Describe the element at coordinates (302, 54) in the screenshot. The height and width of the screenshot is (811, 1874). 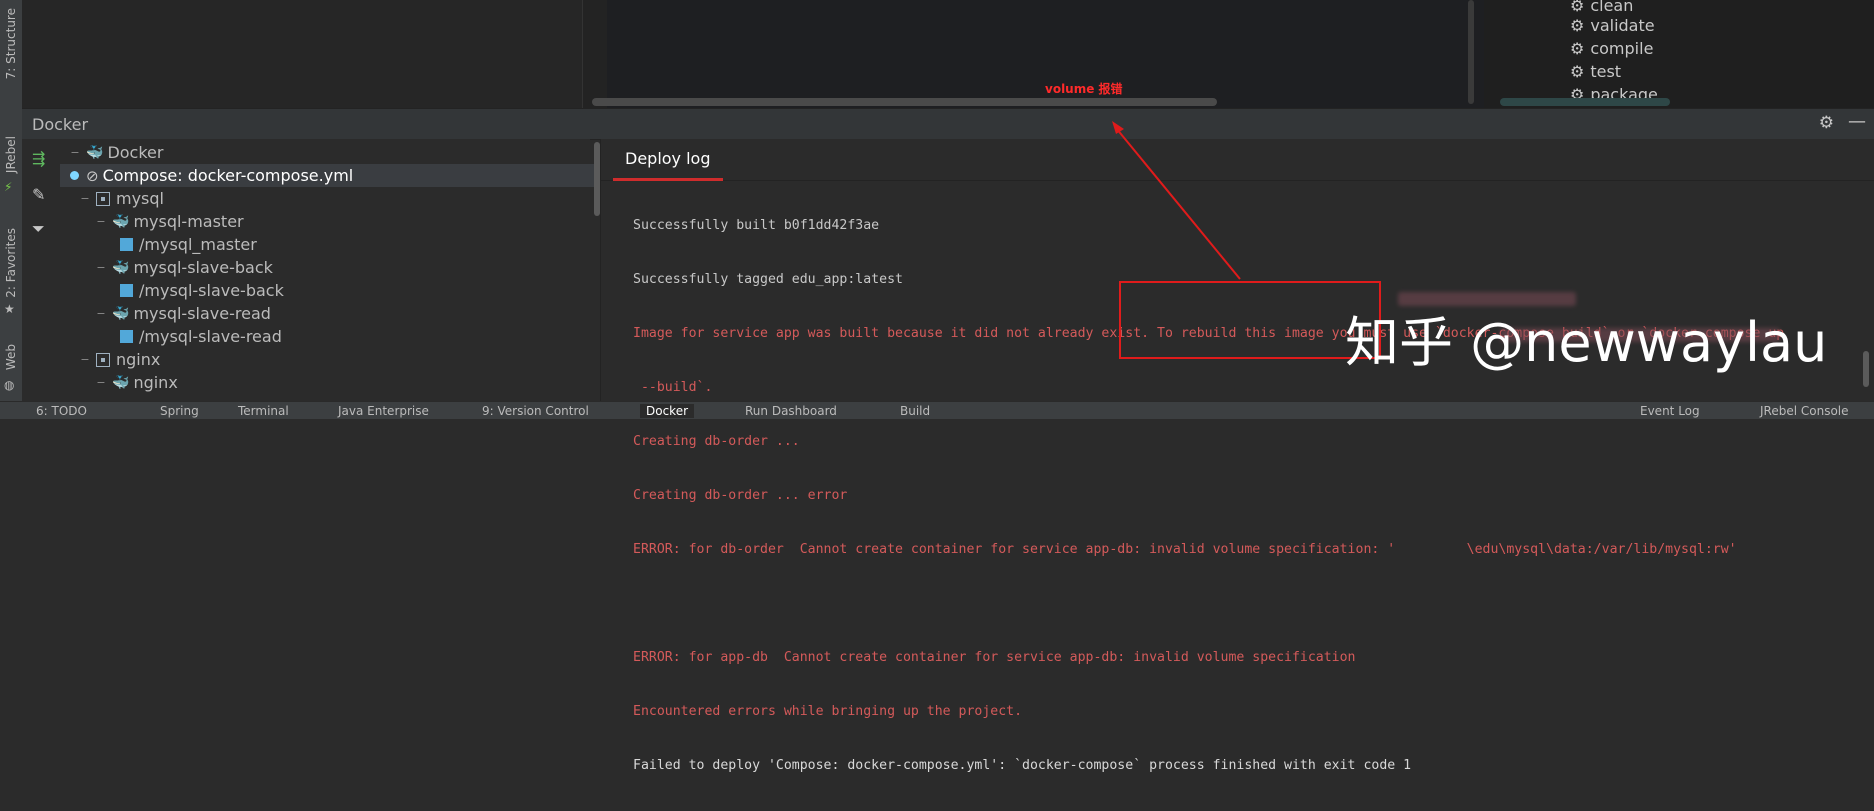
I see `editor-gutter` at that location.